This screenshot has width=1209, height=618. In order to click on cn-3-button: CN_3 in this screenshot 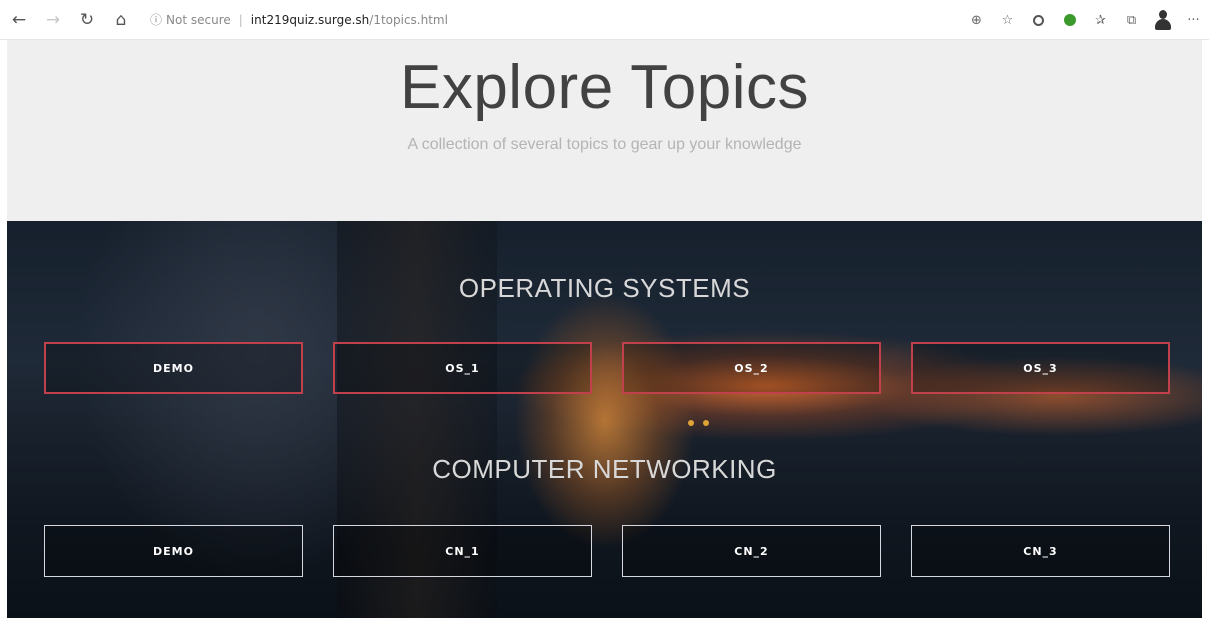, I will do `click(1040, 551)`.